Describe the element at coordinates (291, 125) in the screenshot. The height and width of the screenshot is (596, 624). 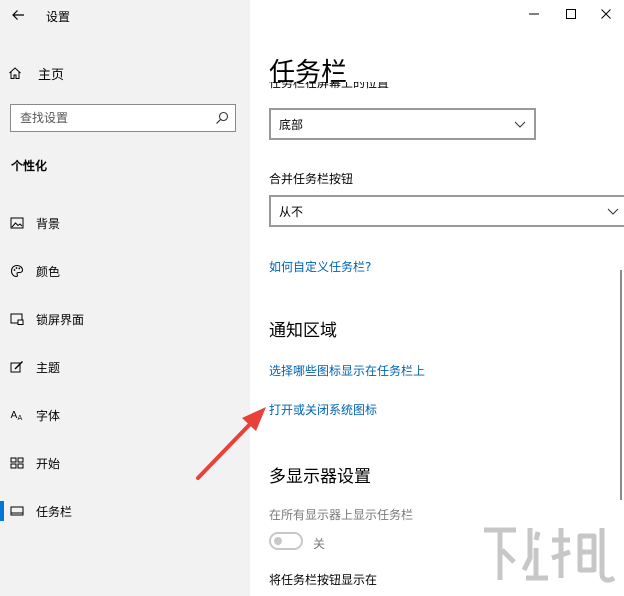
I see `dropdown-value: 底部` at that location.